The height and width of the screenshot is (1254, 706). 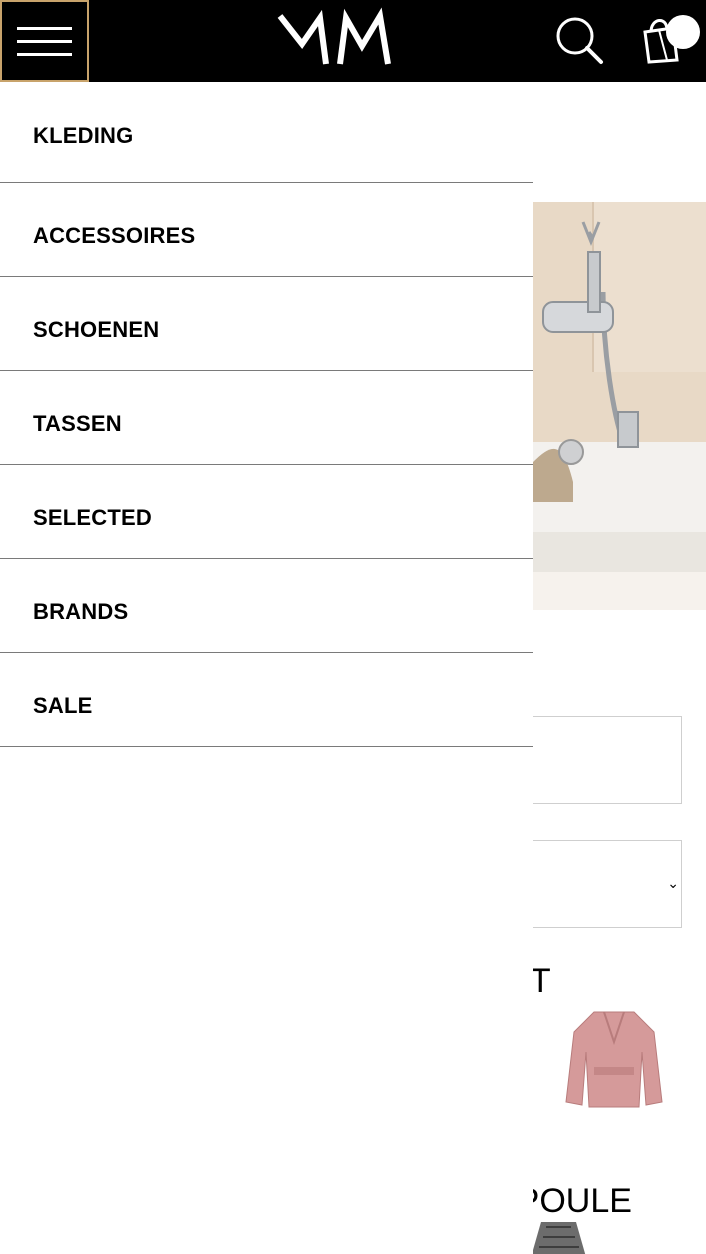 What do you see at coordinates (92, 517) in the screenshot?
I see `nav-item-label: SELECTED` at bounding box center [92, 517].